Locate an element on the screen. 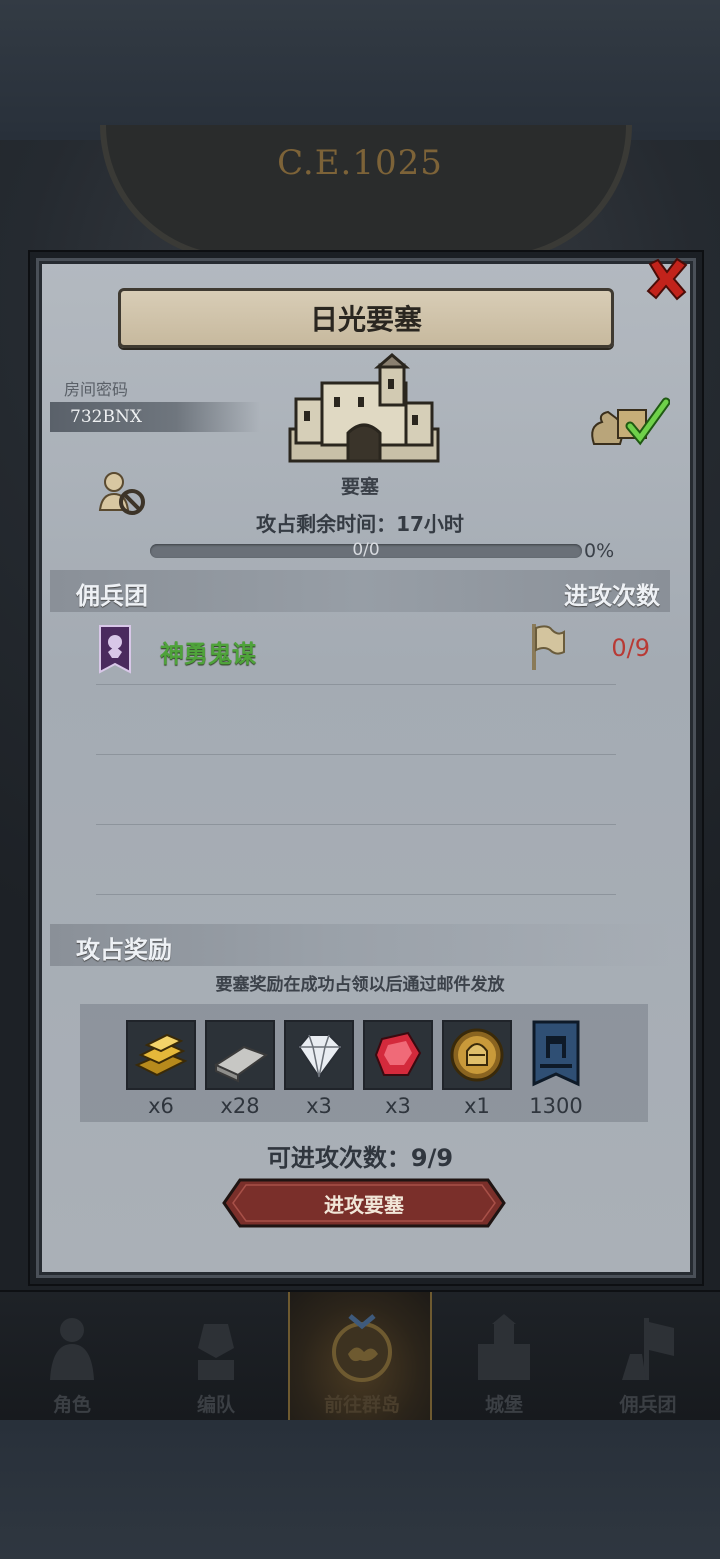 This screenshot has height=1559, width=720. mercenary-header: 佣兵团 进攻次数 is located at coordinates (360, 591).